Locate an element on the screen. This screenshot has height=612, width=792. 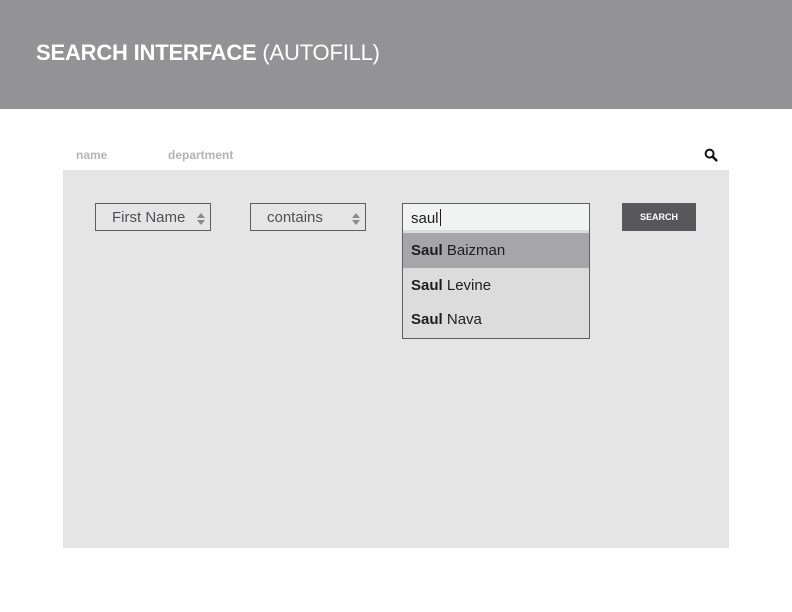
page-title-qualifier: (AUTOFILL) is located at coordinates (321, 52).